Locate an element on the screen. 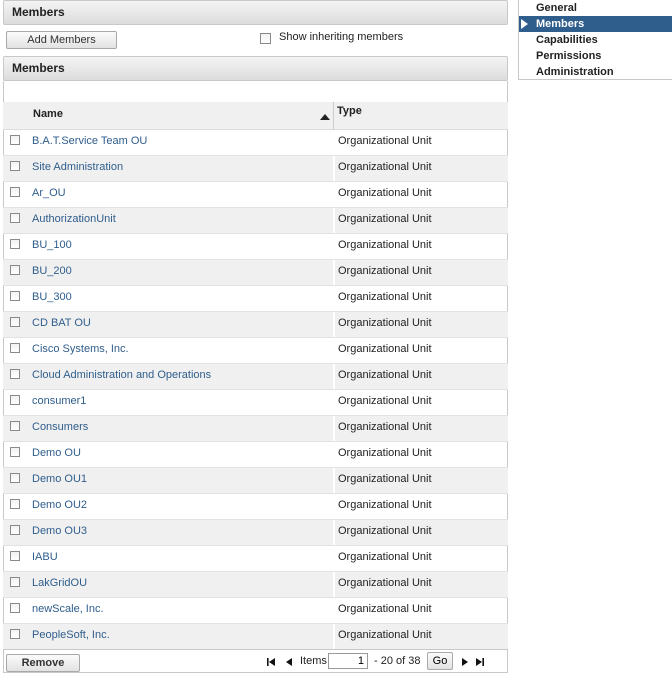 The image size is (672, 675). table-row: Ar_OU Organizational Unit is located at coordinates (255, 195).